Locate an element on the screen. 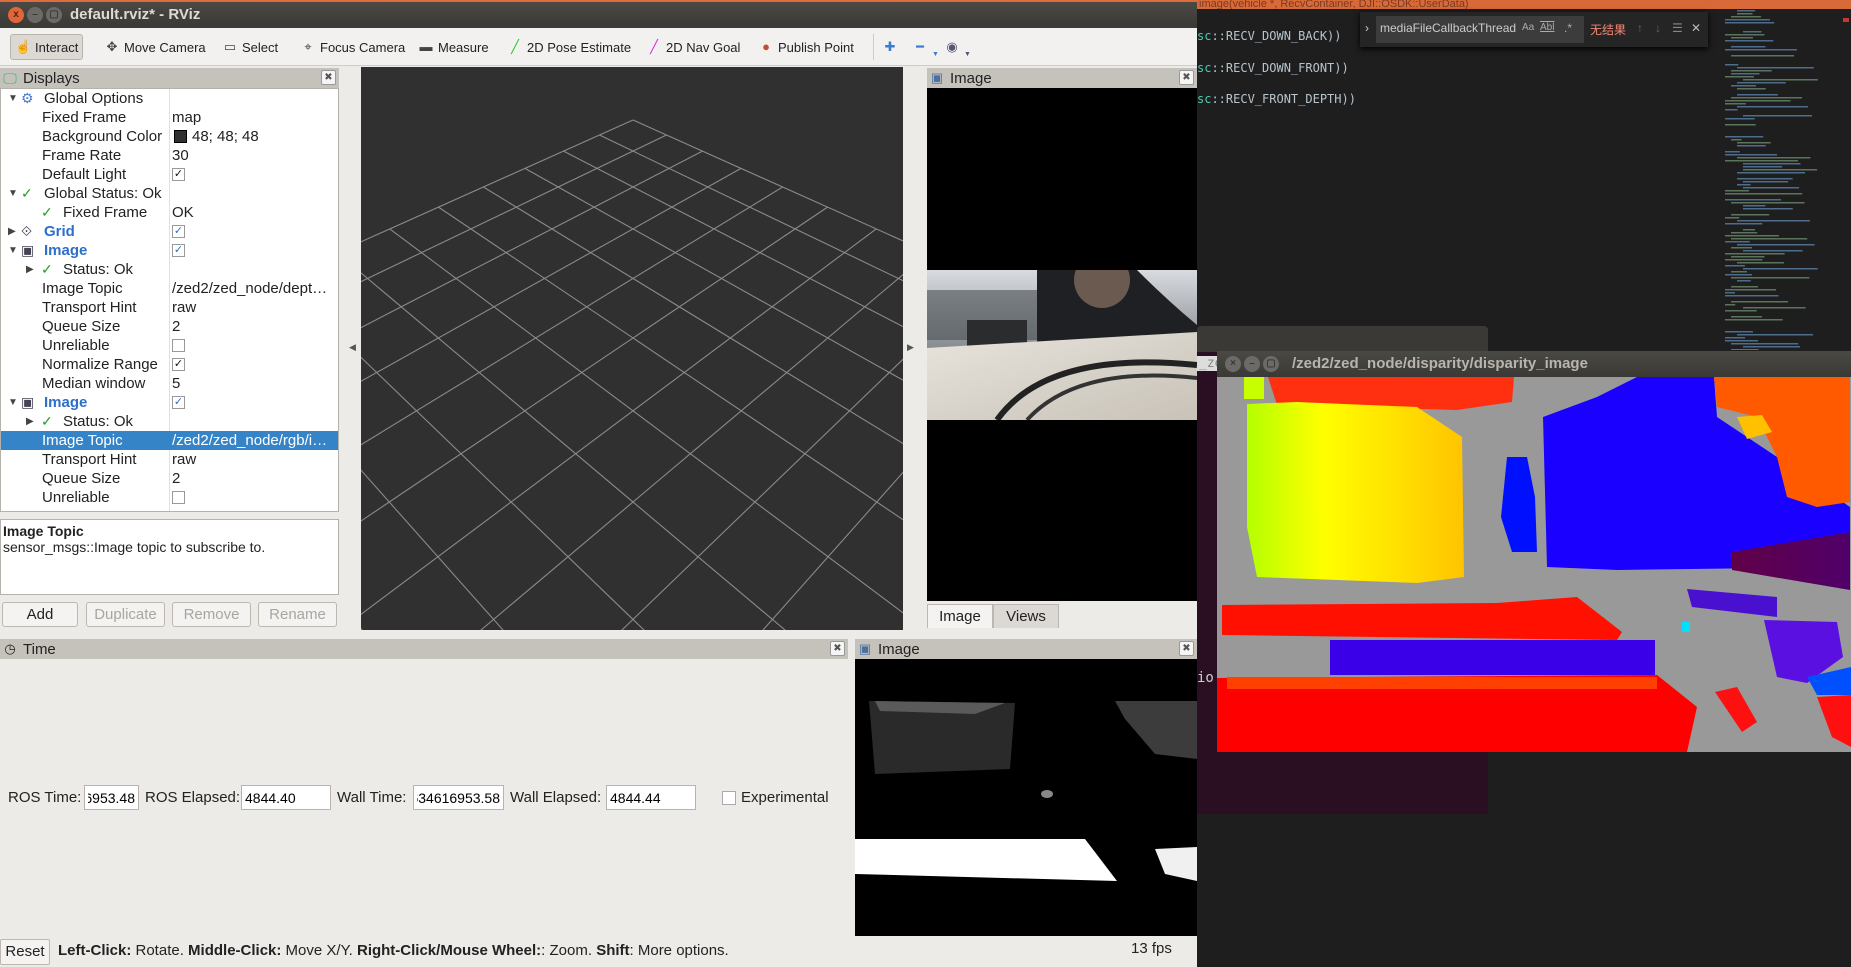  tab-image: Image is located at coordinates (960, 616).